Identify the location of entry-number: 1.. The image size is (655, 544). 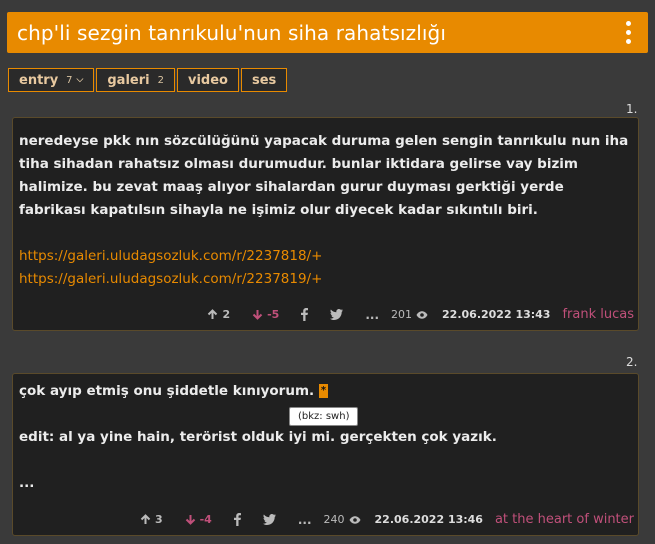
(631, 109).